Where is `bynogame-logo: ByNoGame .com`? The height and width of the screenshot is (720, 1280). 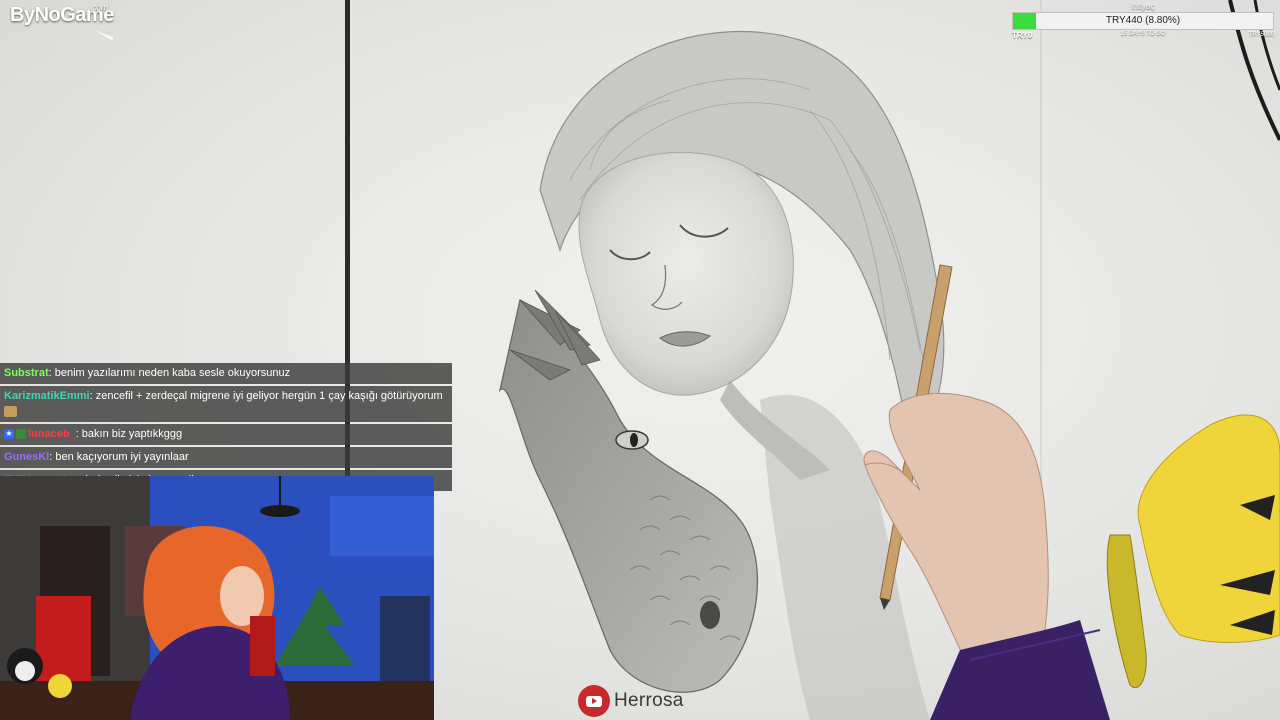
bynogame-logo: ByNoGame .com is located at coordinates (62, 21).